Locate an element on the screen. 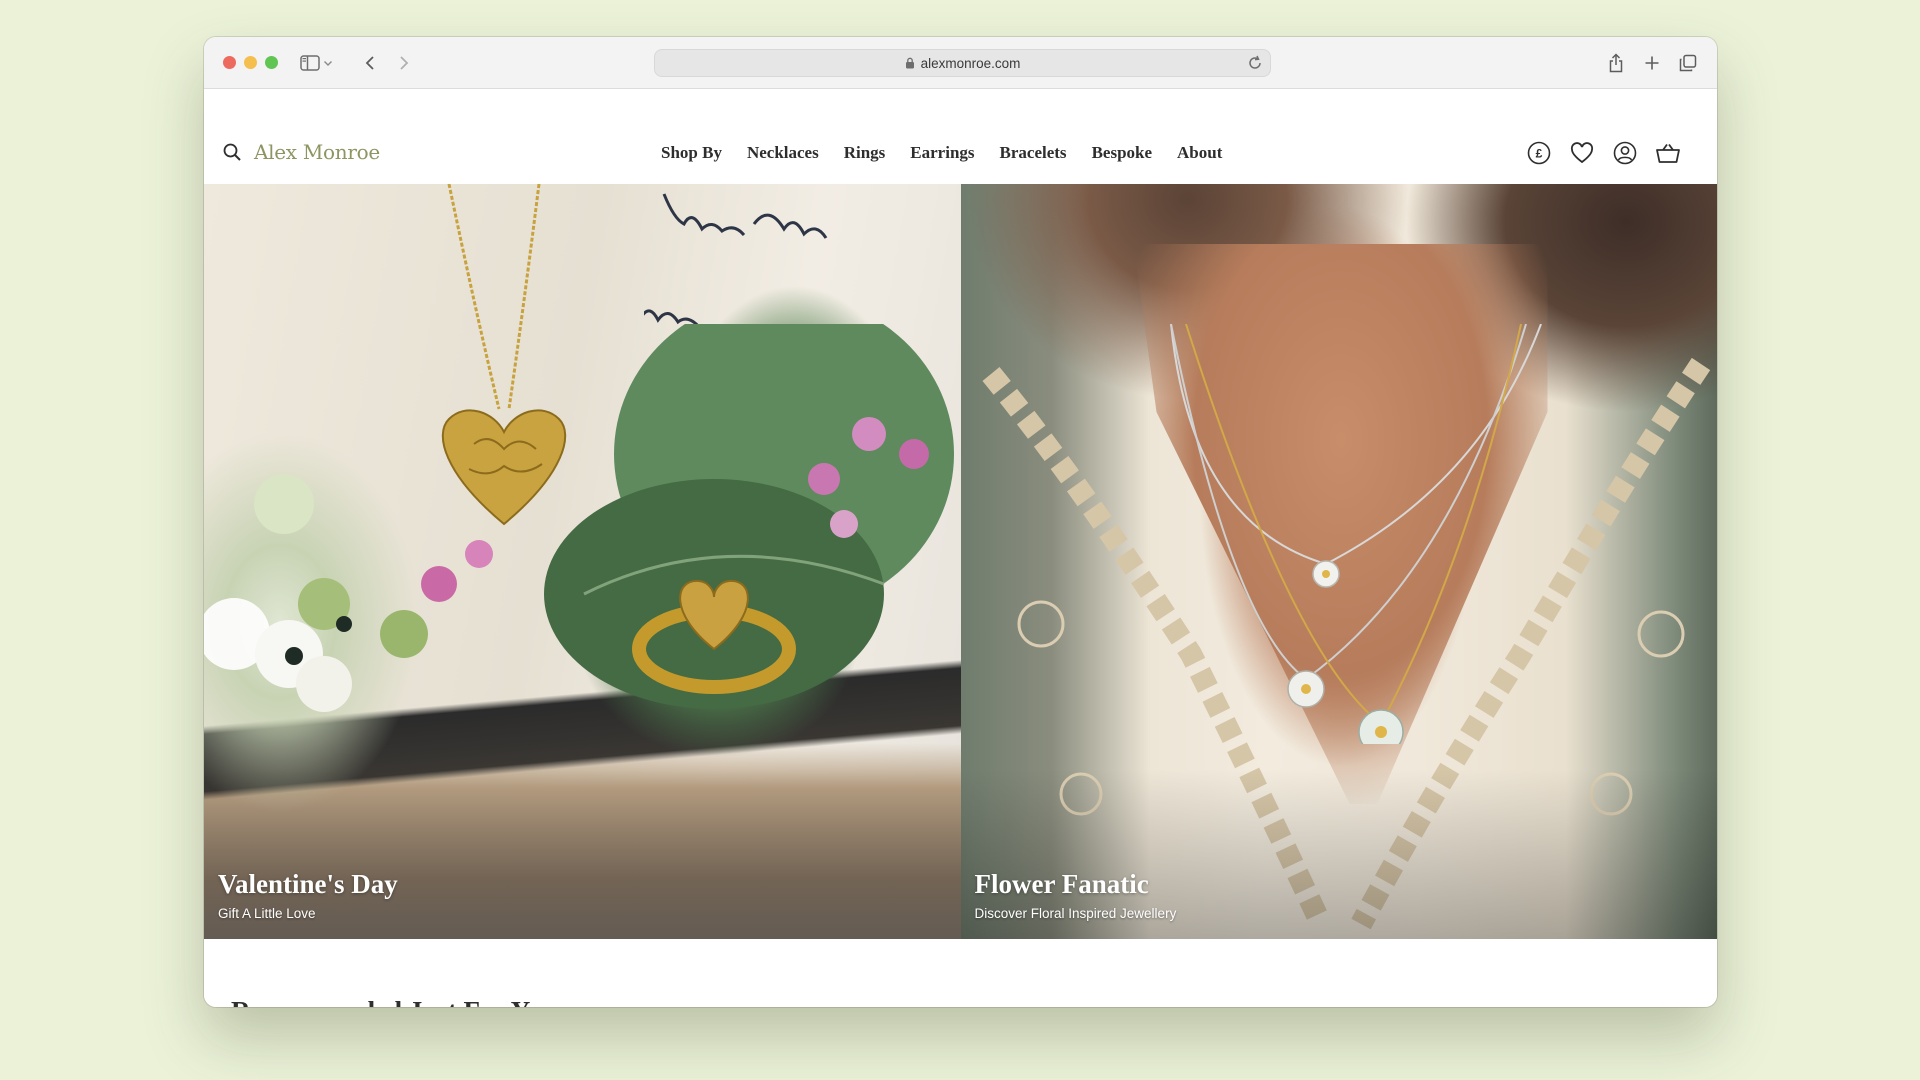  hero-caption-valentines: Valentine's Day Gift A Little Love is located at coordinates (308, 894).